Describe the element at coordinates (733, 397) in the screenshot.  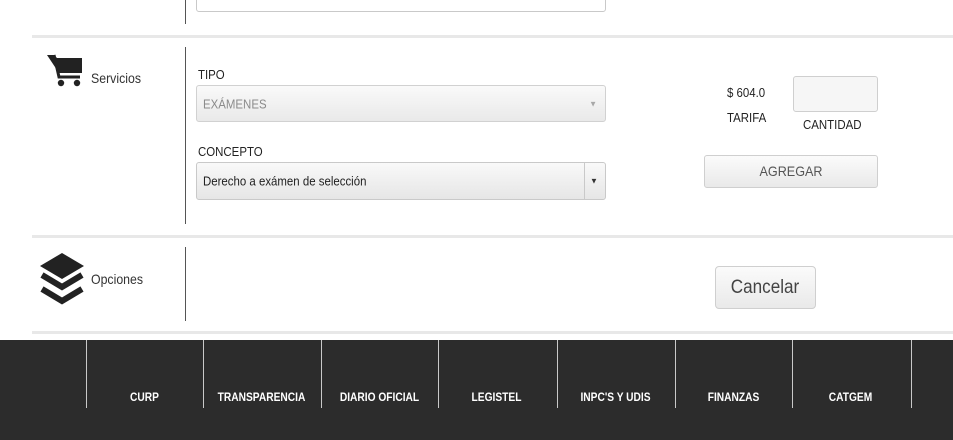
I see `footer-link-finanzas: FINANZAS` at that location.